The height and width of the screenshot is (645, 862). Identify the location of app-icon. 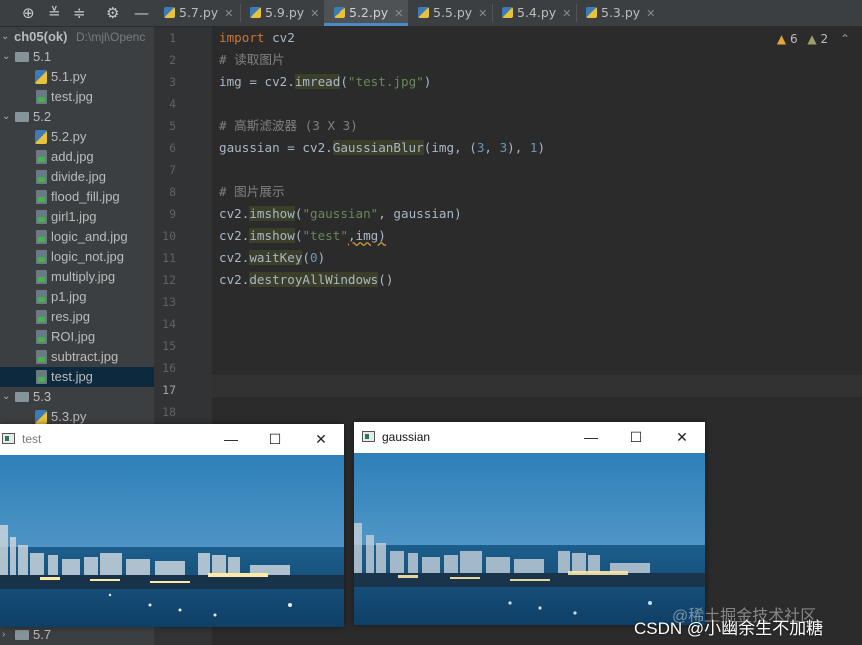
(8, 438).